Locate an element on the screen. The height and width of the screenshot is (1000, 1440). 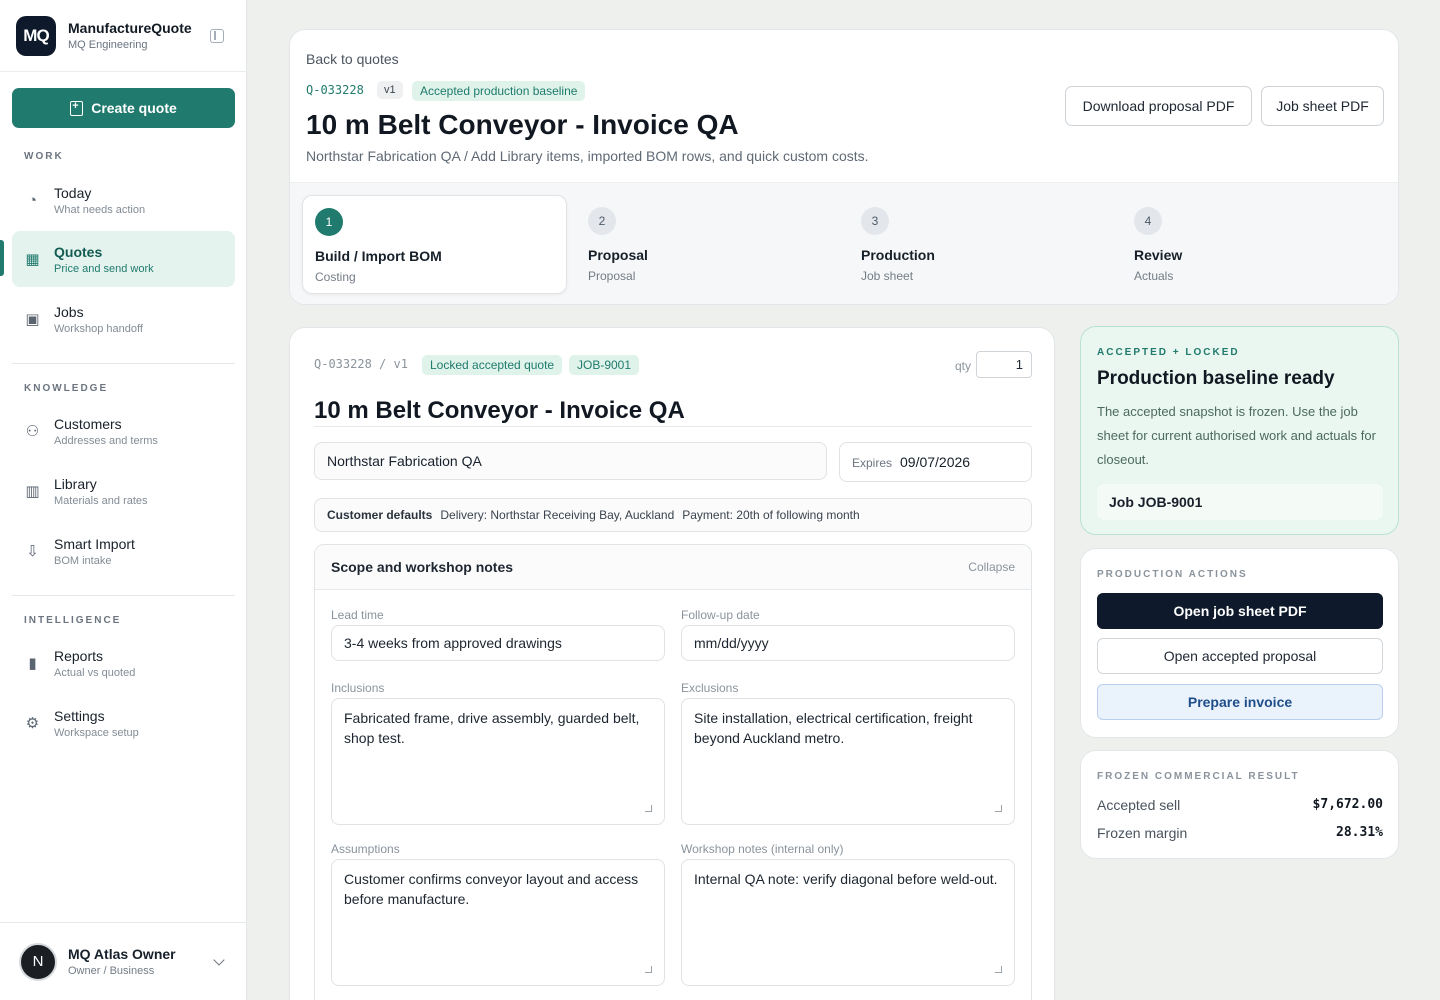
step-number: 3 is located at coordinates (875, 221).